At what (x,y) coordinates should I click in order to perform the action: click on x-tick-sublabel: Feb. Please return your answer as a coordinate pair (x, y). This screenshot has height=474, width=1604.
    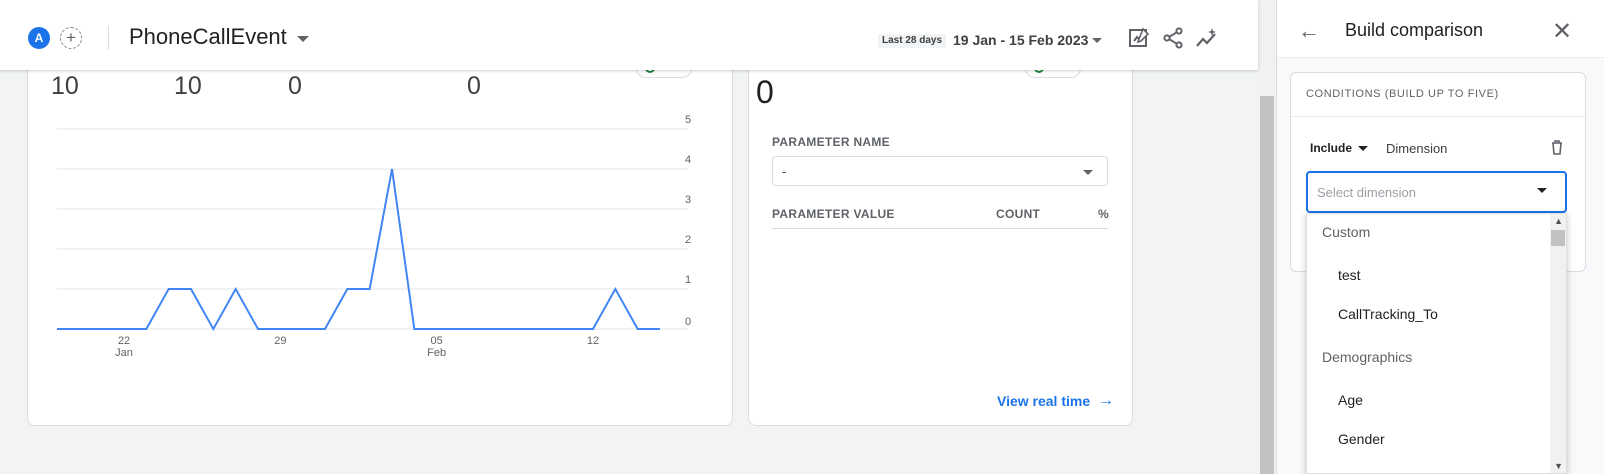
    Looking at the image, I should click on (436, 353).